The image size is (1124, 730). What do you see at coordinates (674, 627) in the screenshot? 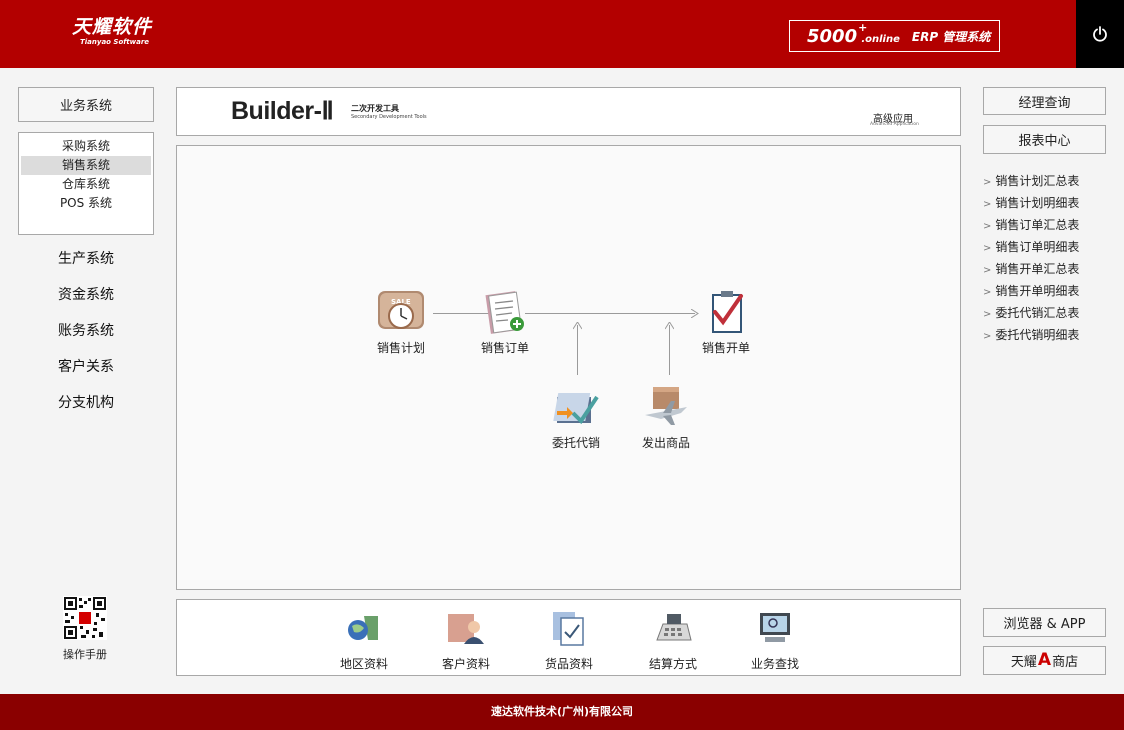
I see `cash-register-icon` at bounding box center [674, 627].